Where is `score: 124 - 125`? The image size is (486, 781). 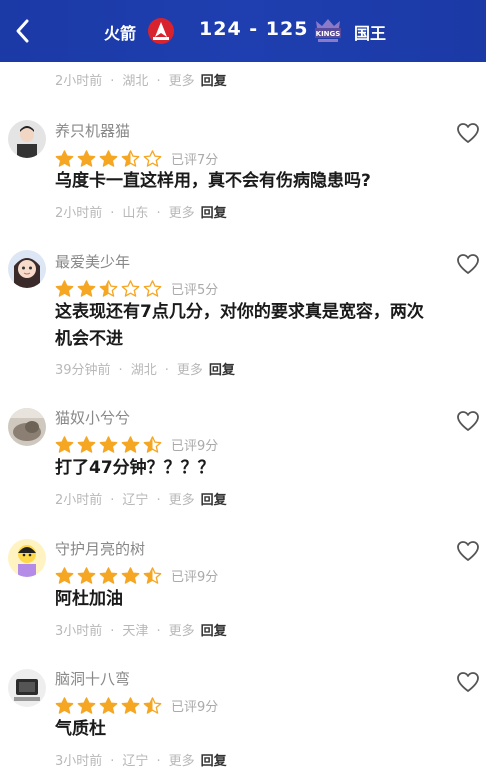 score: 124 - 125 is located at coordinates (254, 29).